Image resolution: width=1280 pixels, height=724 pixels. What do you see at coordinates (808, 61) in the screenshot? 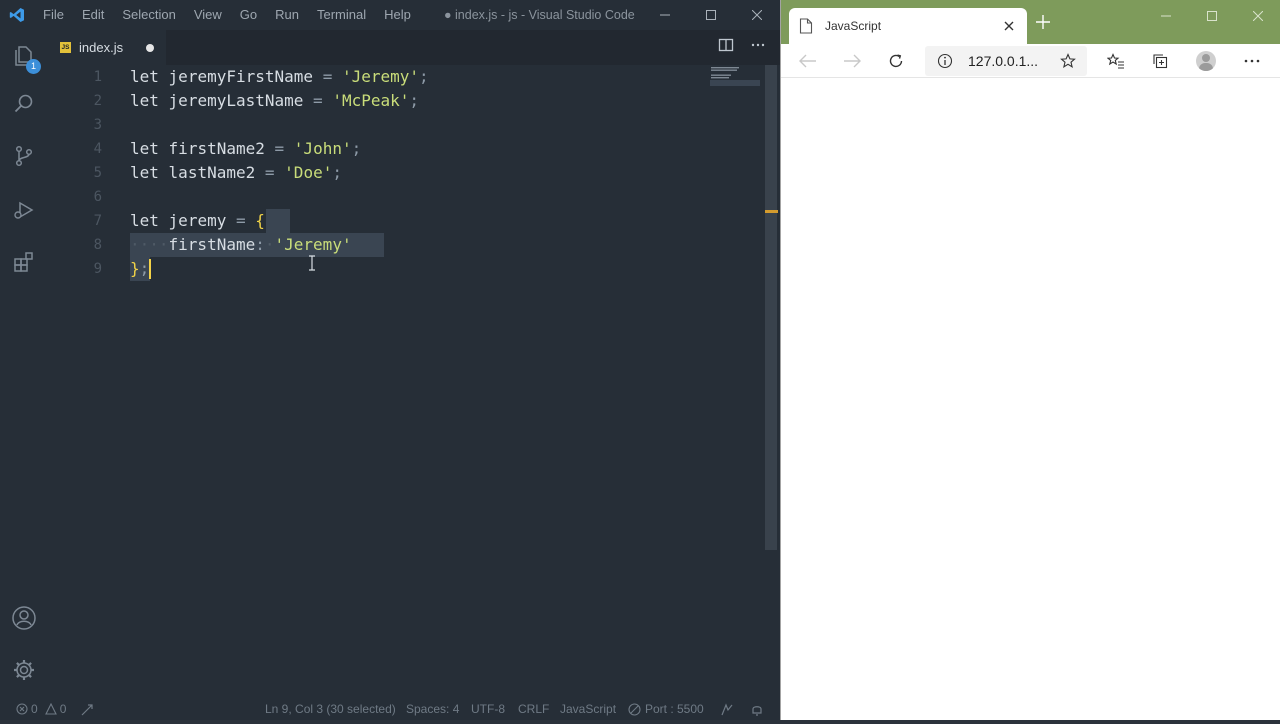
I see `back-arrow-icon` at bounding box center [808, 61].